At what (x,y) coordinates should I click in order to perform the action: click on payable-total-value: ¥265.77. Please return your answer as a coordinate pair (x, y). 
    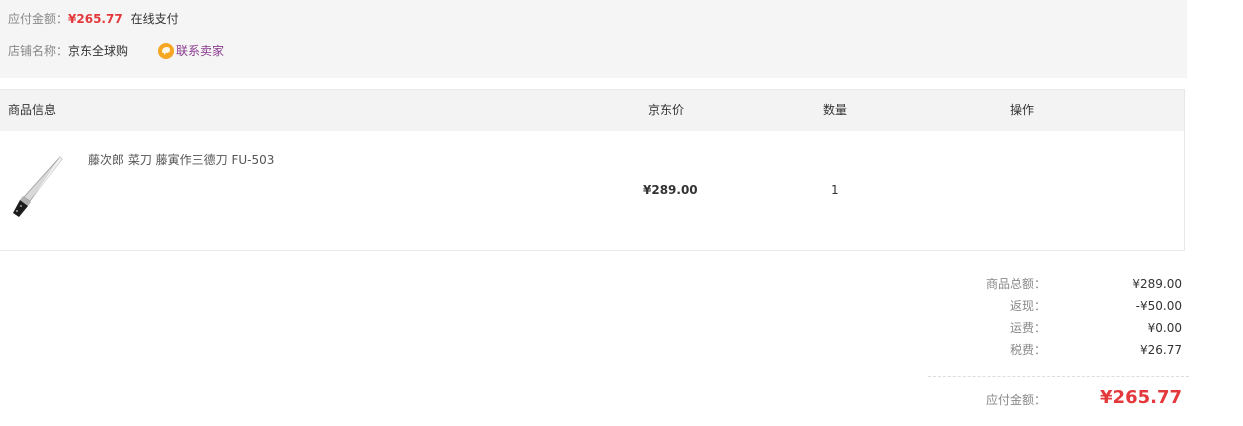
    Looking at the image, I should click on (1141, 397).